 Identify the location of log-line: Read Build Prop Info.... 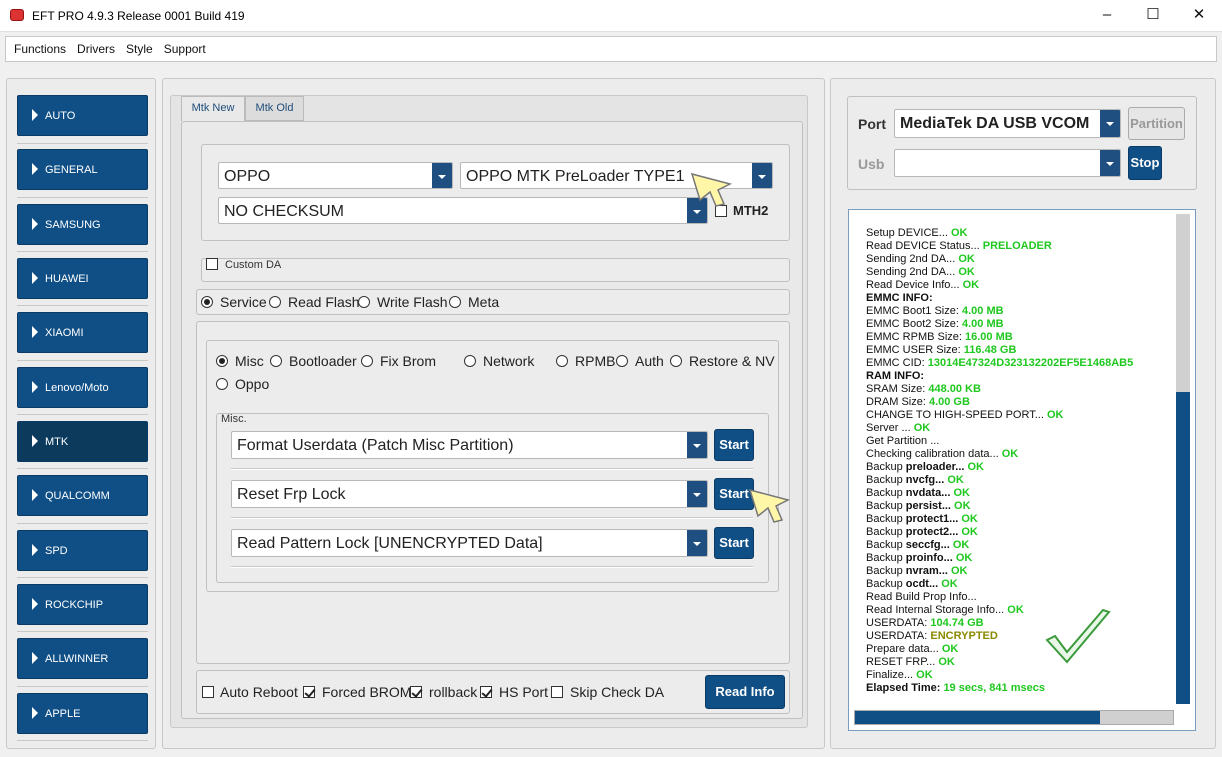
(921, 597).